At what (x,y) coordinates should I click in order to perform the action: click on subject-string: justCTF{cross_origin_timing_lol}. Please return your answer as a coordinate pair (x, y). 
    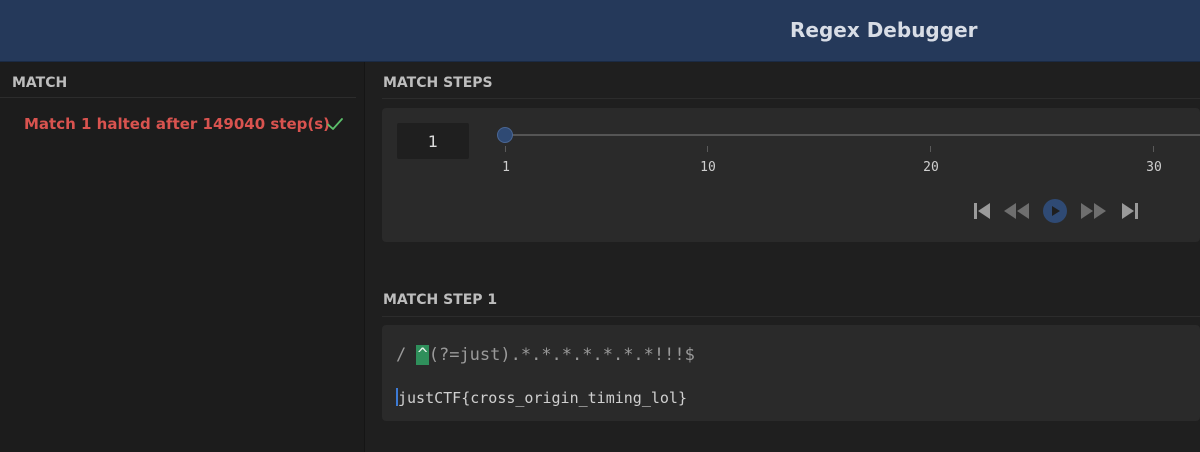
    Looking at the image, I should click on (541, 397).